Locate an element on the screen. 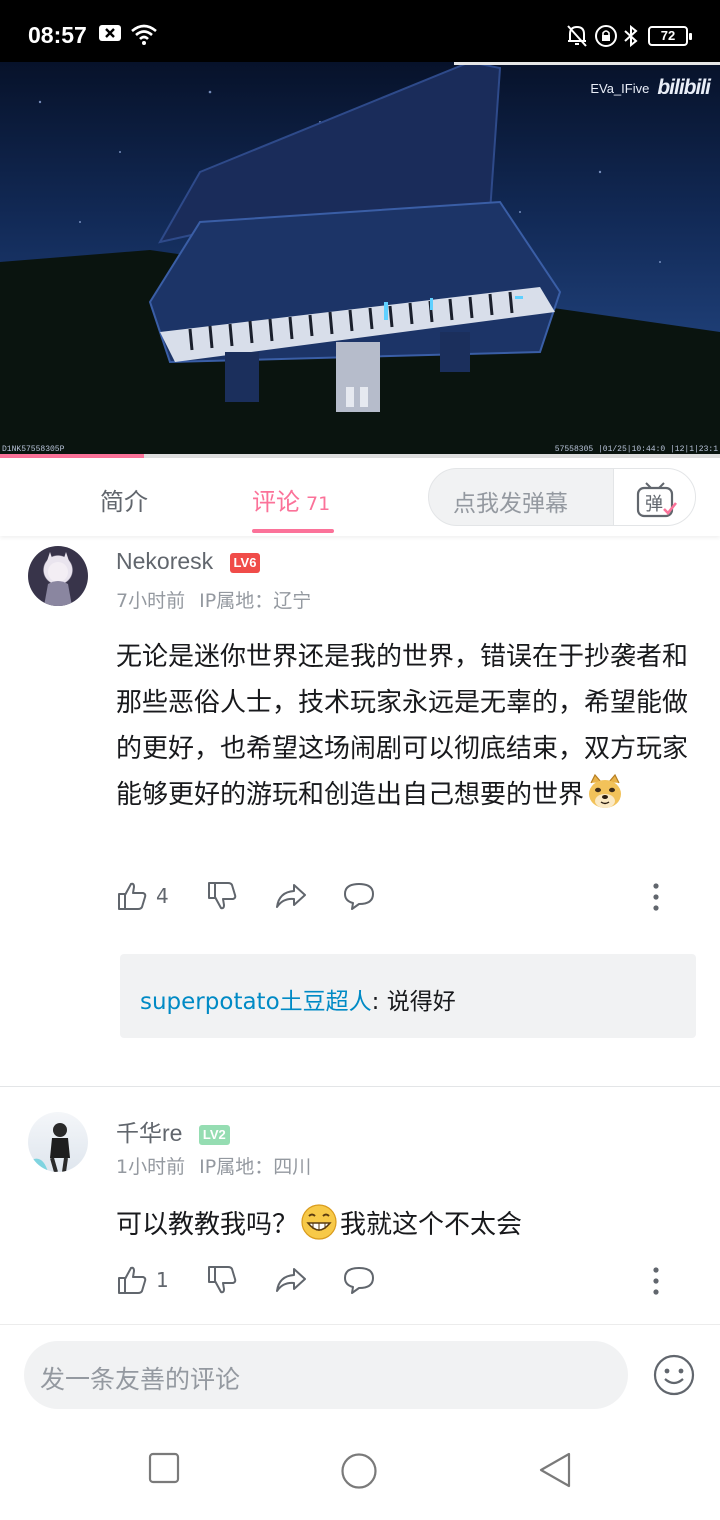  doge-emoji is located at coordinates (605, 790).